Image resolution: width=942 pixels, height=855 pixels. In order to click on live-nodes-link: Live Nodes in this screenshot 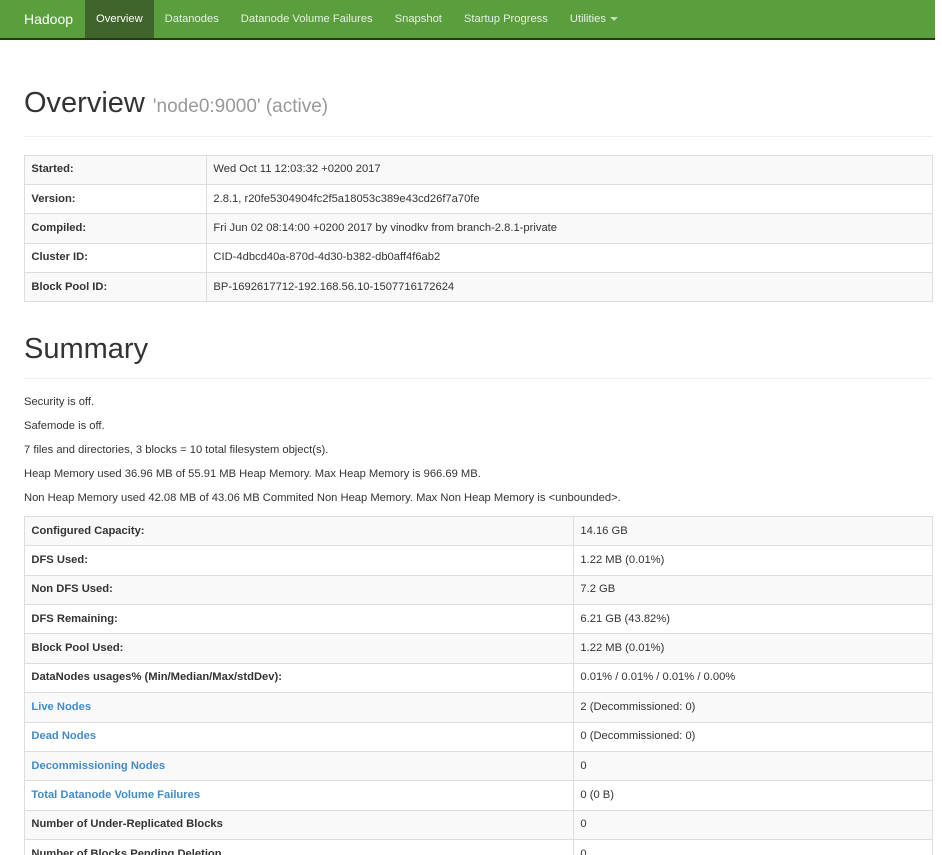, I will do `click(61, 707)`.